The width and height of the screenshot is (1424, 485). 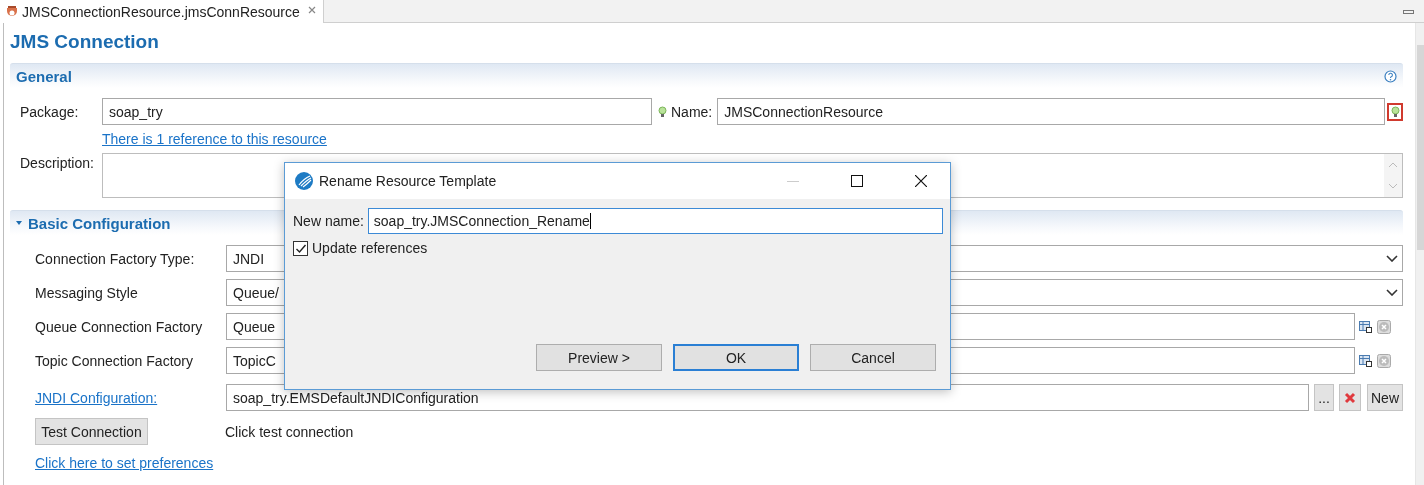 What do you see at coordinates (408, 181) in the screenshot?
I see `dialog-title: Rename Resource Template` at bounding box center [408, 181].